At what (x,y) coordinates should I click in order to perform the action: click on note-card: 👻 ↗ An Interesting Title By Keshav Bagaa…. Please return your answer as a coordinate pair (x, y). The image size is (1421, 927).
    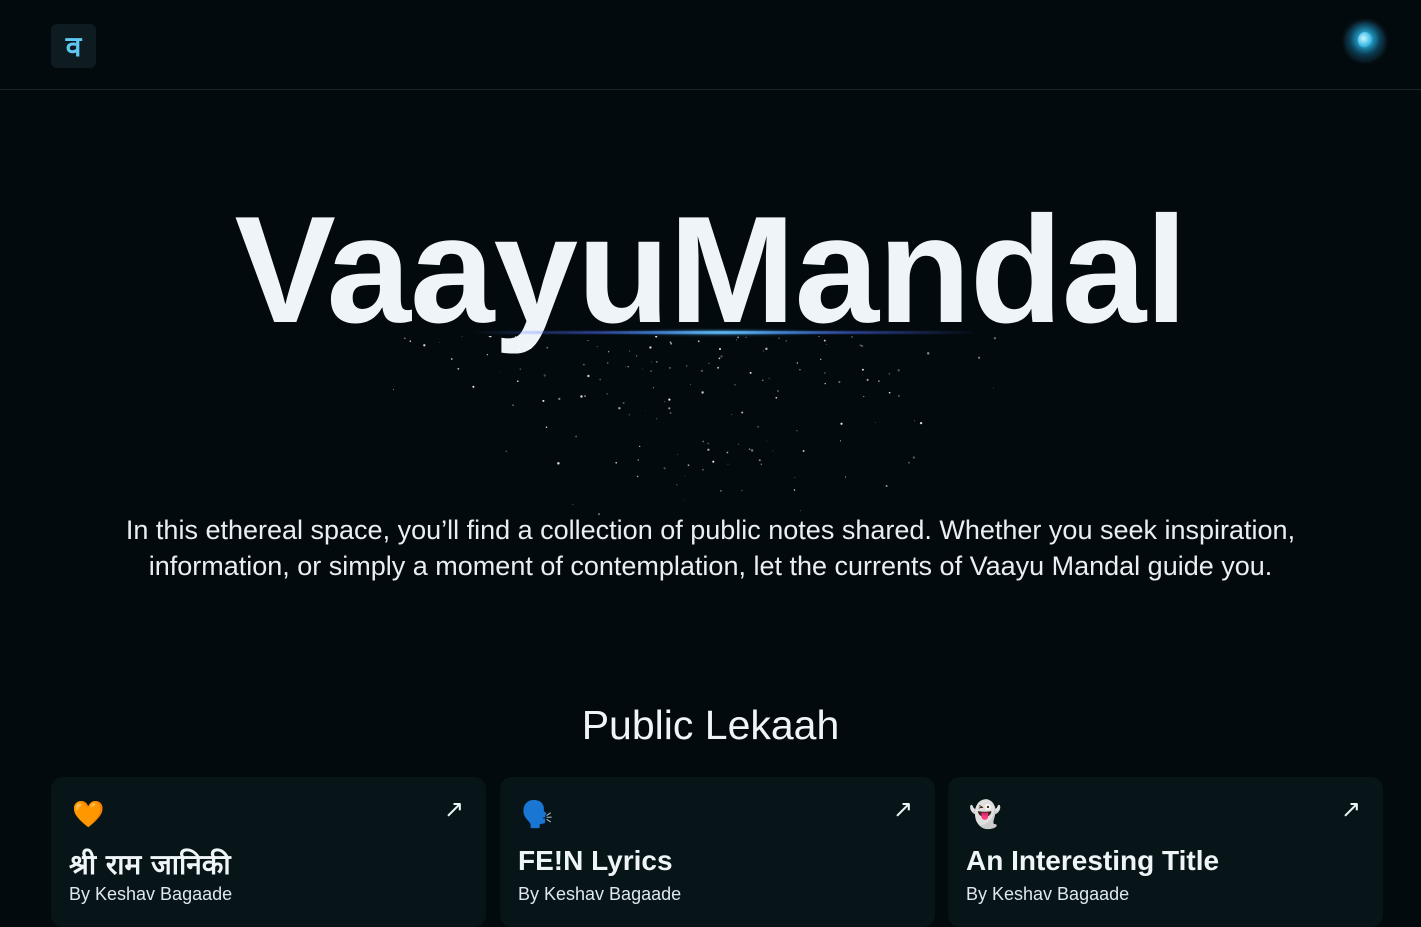
    Looking at the image, I should click on (1165, 852).